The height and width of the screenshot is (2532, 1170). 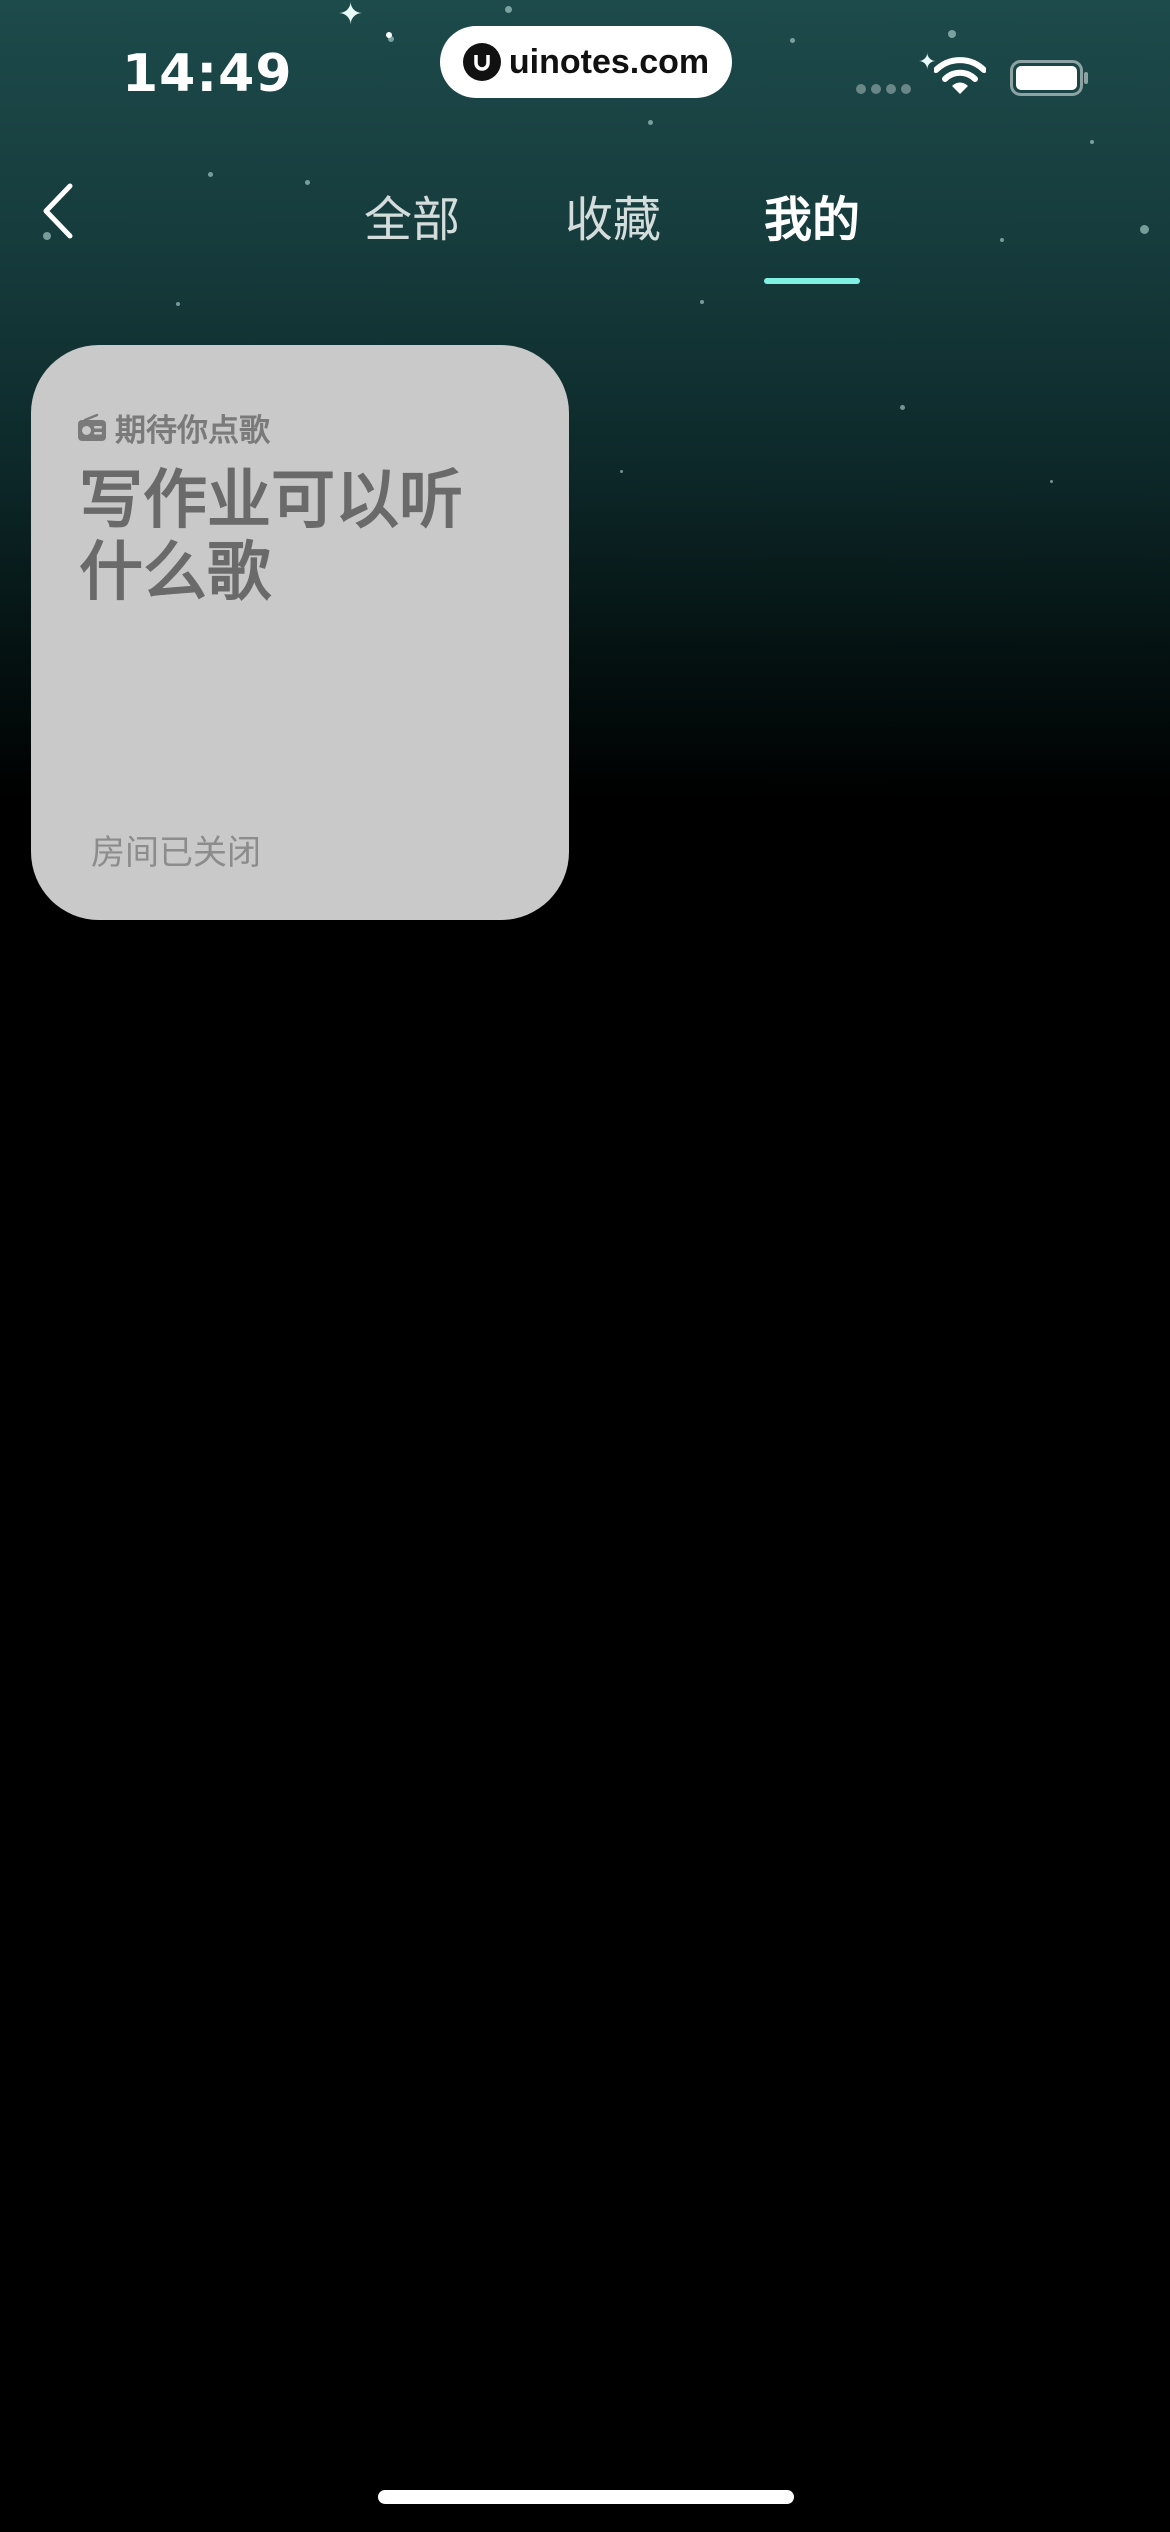 I want to click on tab-favorites: 收藏, so click(x=613, y=215).